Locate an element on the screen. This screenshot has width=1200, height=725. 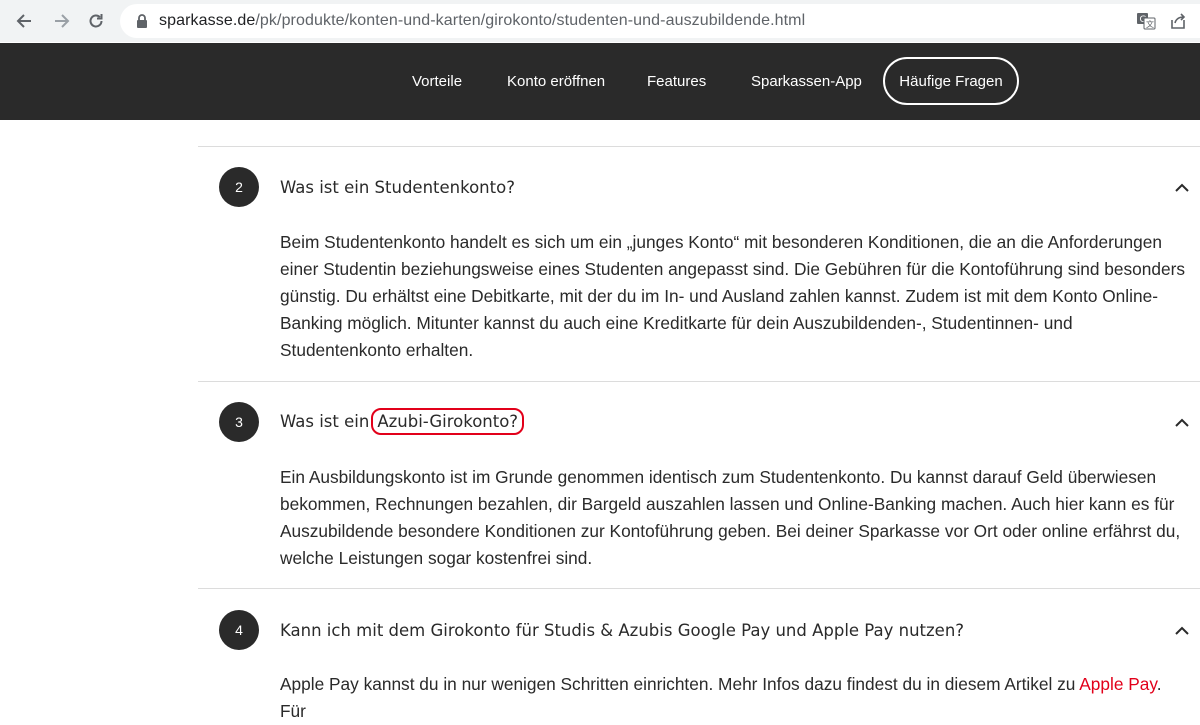
svg-text: 文 is located at coordinates (1150, 24).